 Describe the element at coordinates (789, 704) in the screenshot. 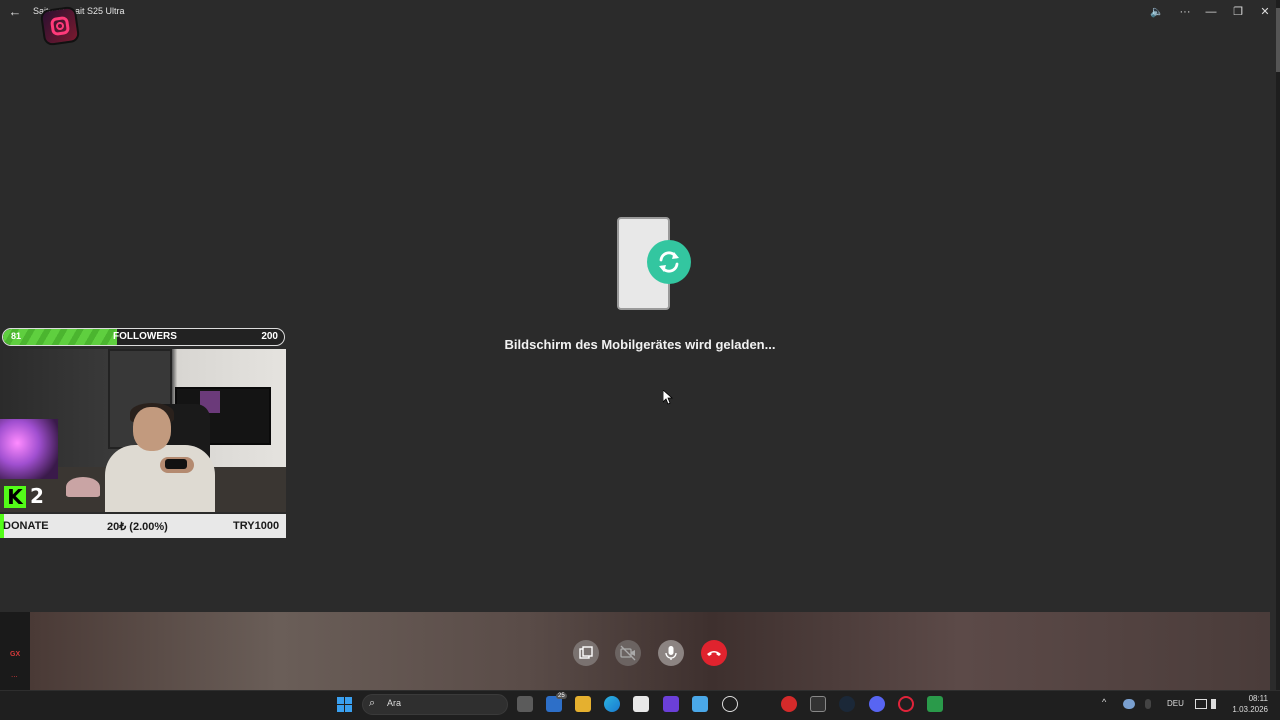

I see `game-icon` at that location.